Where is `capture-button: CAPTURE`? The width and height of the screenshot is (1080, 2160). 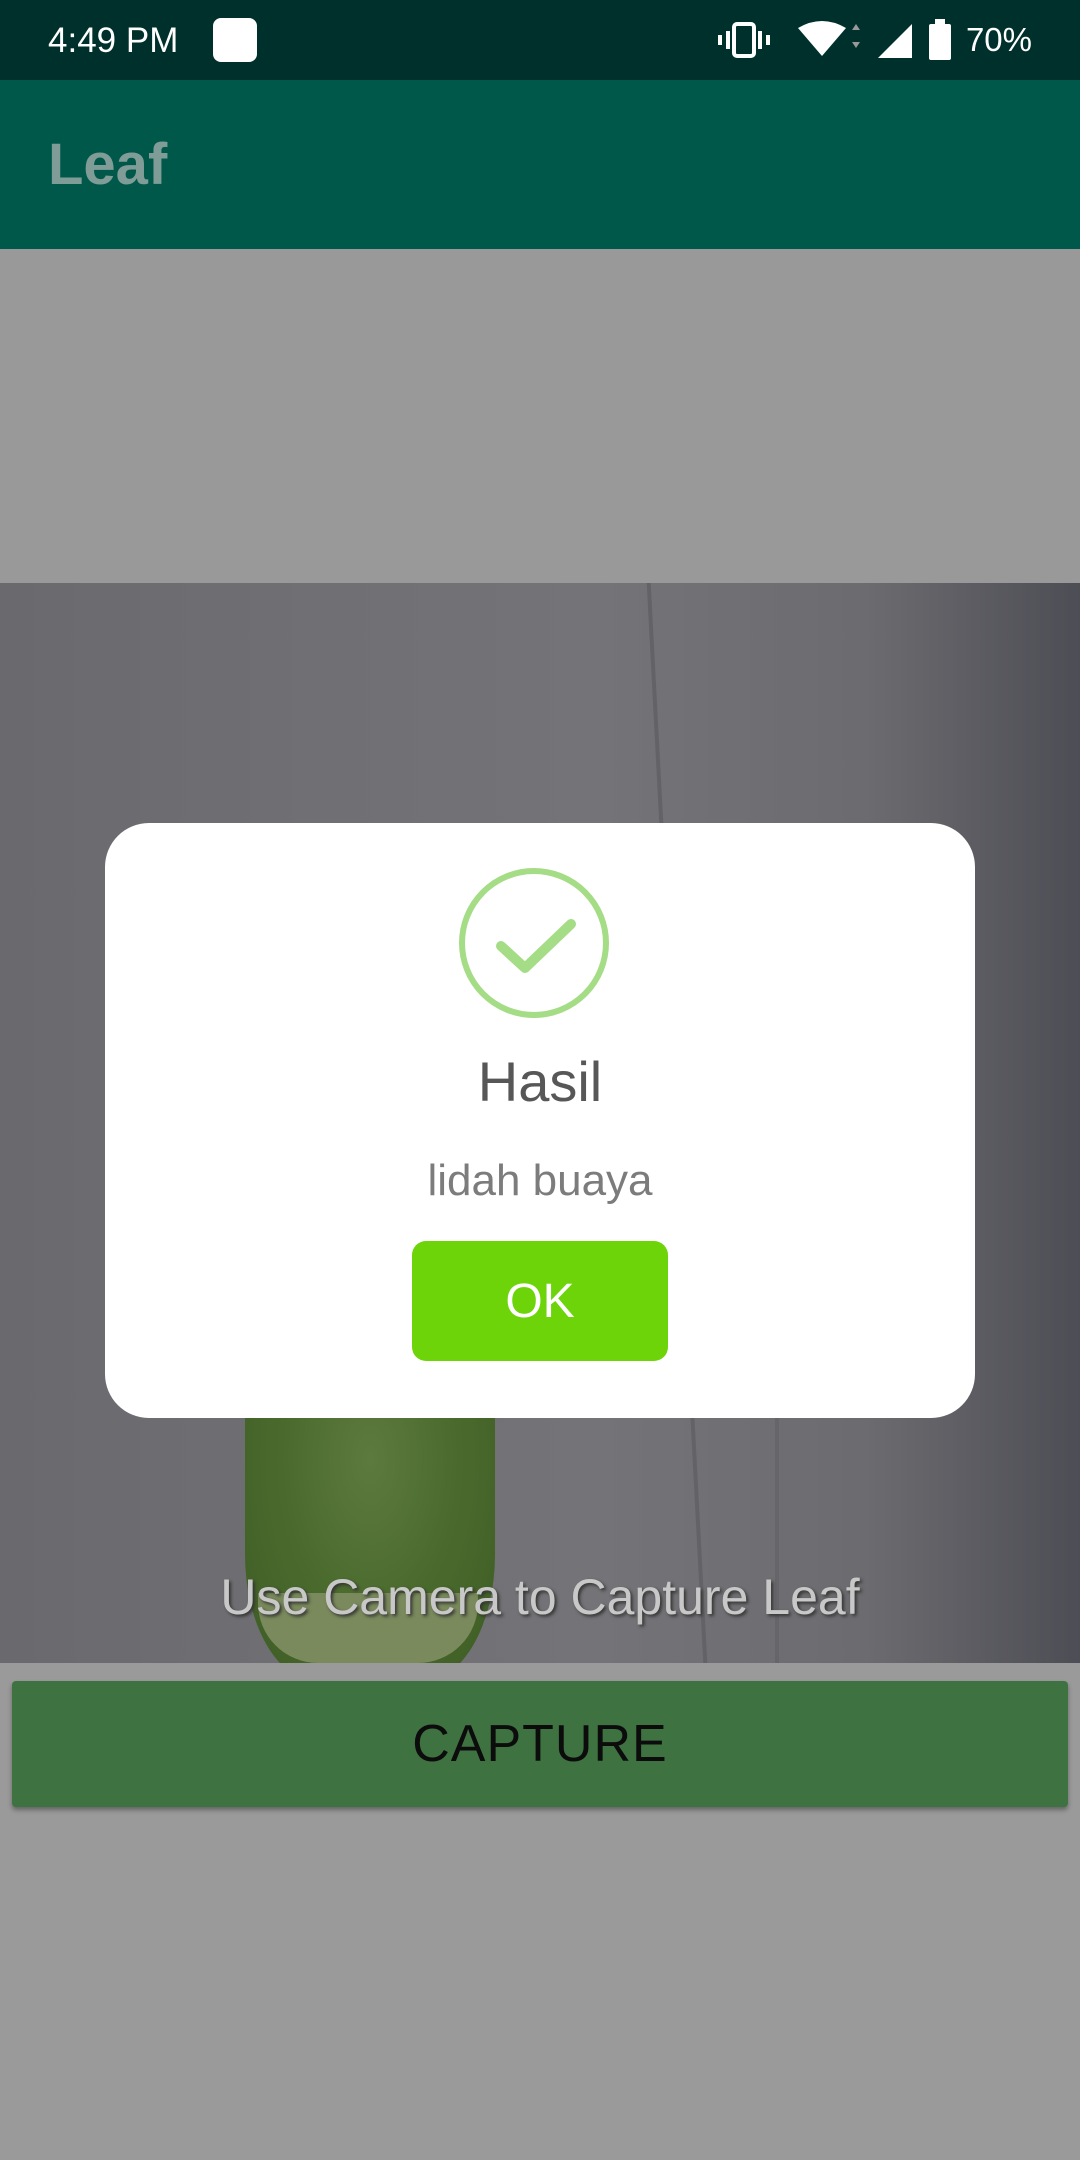
capture-button: CAPTURE is located at coordinates (540, 1744).